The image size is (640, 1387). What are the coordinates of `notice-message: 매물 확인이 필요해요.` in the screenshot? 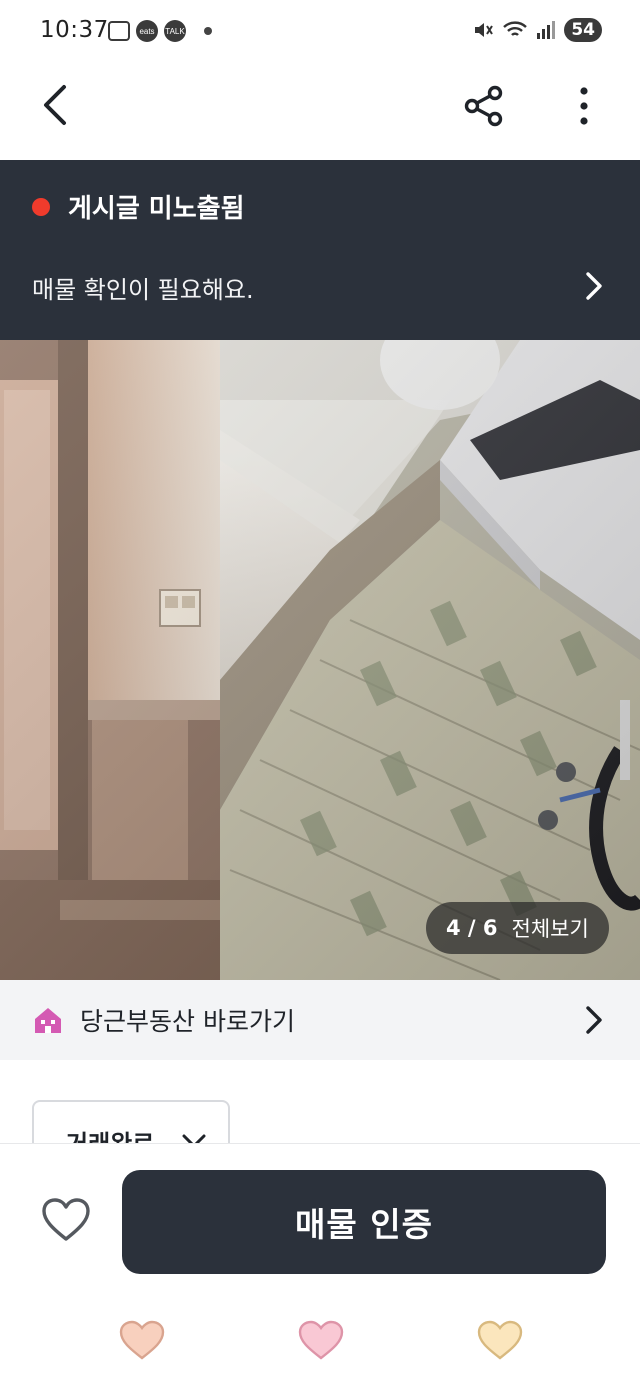 It's located at (143, 290).